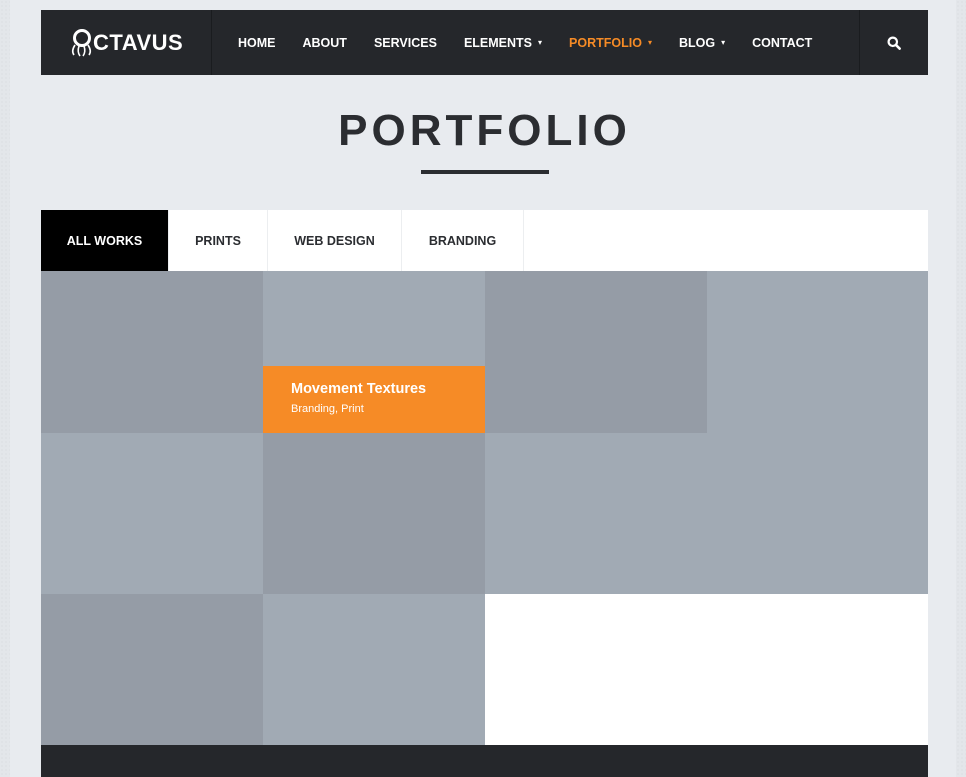  I want to click on octopus-logo-icon, so click(81, 43).